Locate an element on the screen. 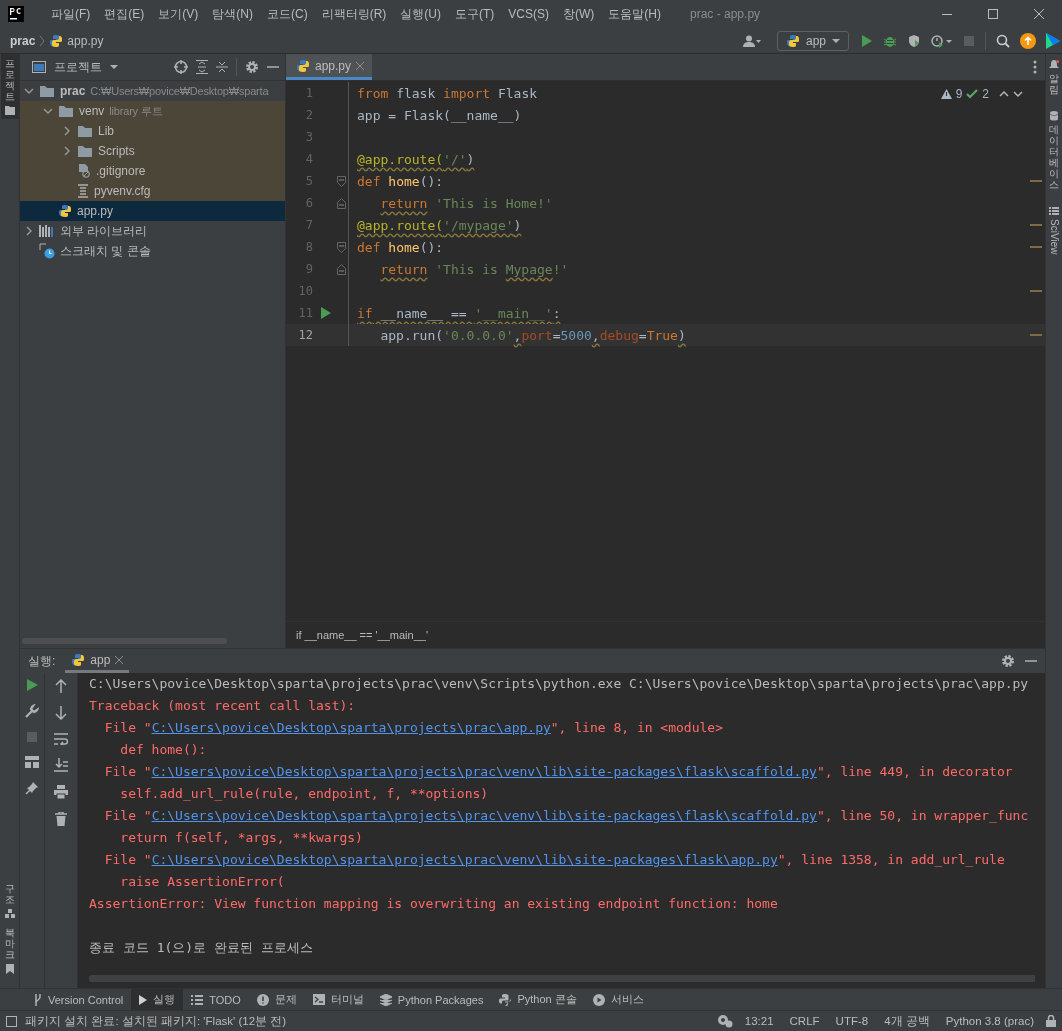 The width and height of the screenshot is (1062, 1031). weak-warning-count: 2 is located at coordinates (985, 94).